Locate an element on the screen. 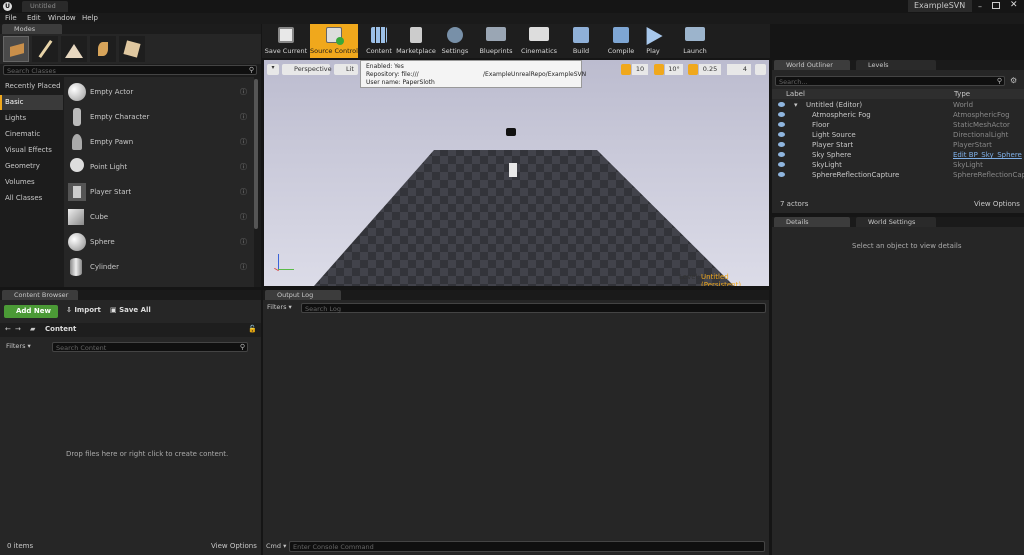  class-search-input: Search Classes ⚲ is located at coordinates (130, 70).